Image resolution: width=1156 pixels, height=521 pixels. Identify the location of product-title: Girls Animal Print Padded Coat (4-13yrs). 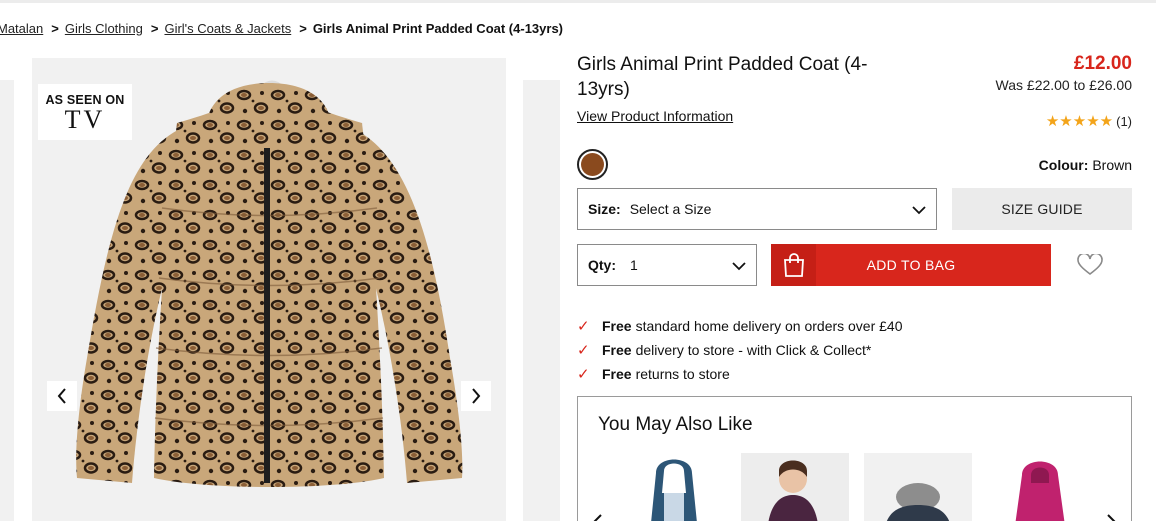
(722, 77).